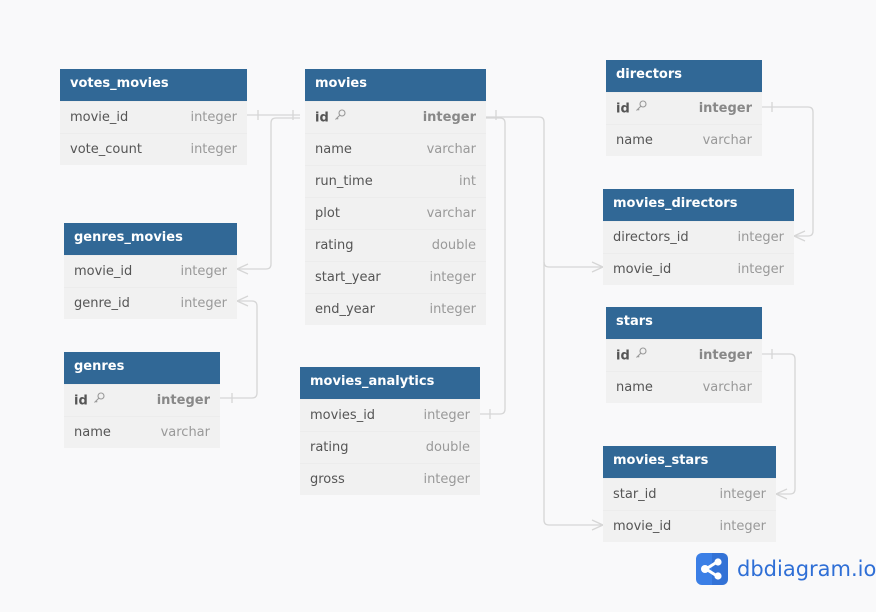  What do you see at coordinates (153, 149) in the screenshot?
I see `field-row: vote_count integer` at bounding box center [153, 149].